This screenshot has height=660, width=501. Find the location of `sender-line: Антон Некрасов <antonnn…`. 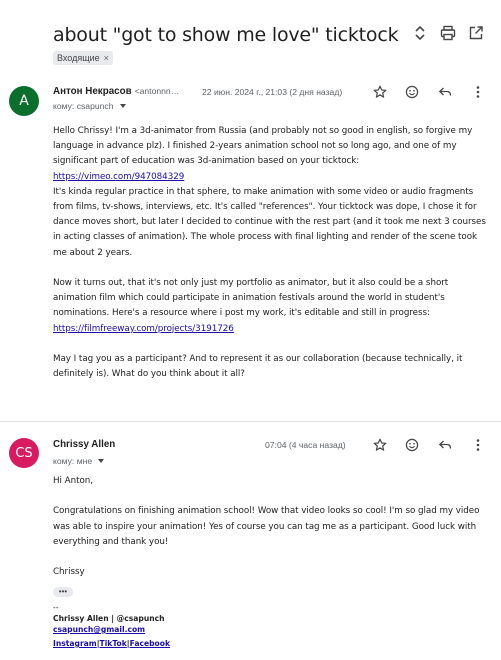

sender-line: Антон Некрасов <antonnn… is located at coordinates (116, 91).